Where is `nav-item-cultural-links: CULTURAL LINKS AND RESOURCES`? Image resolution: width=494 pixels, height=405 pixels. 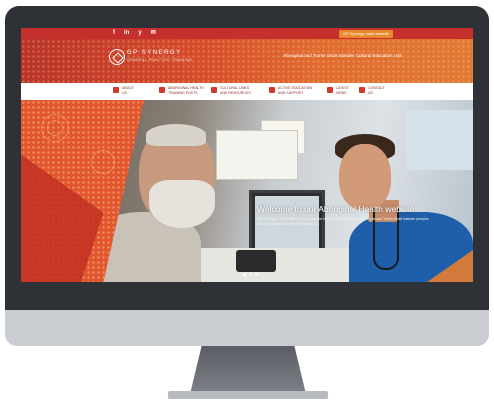 nav-item-cultural-links: CULTURAL LINKS AND RESOURCES is located at coordinates (234, 90).